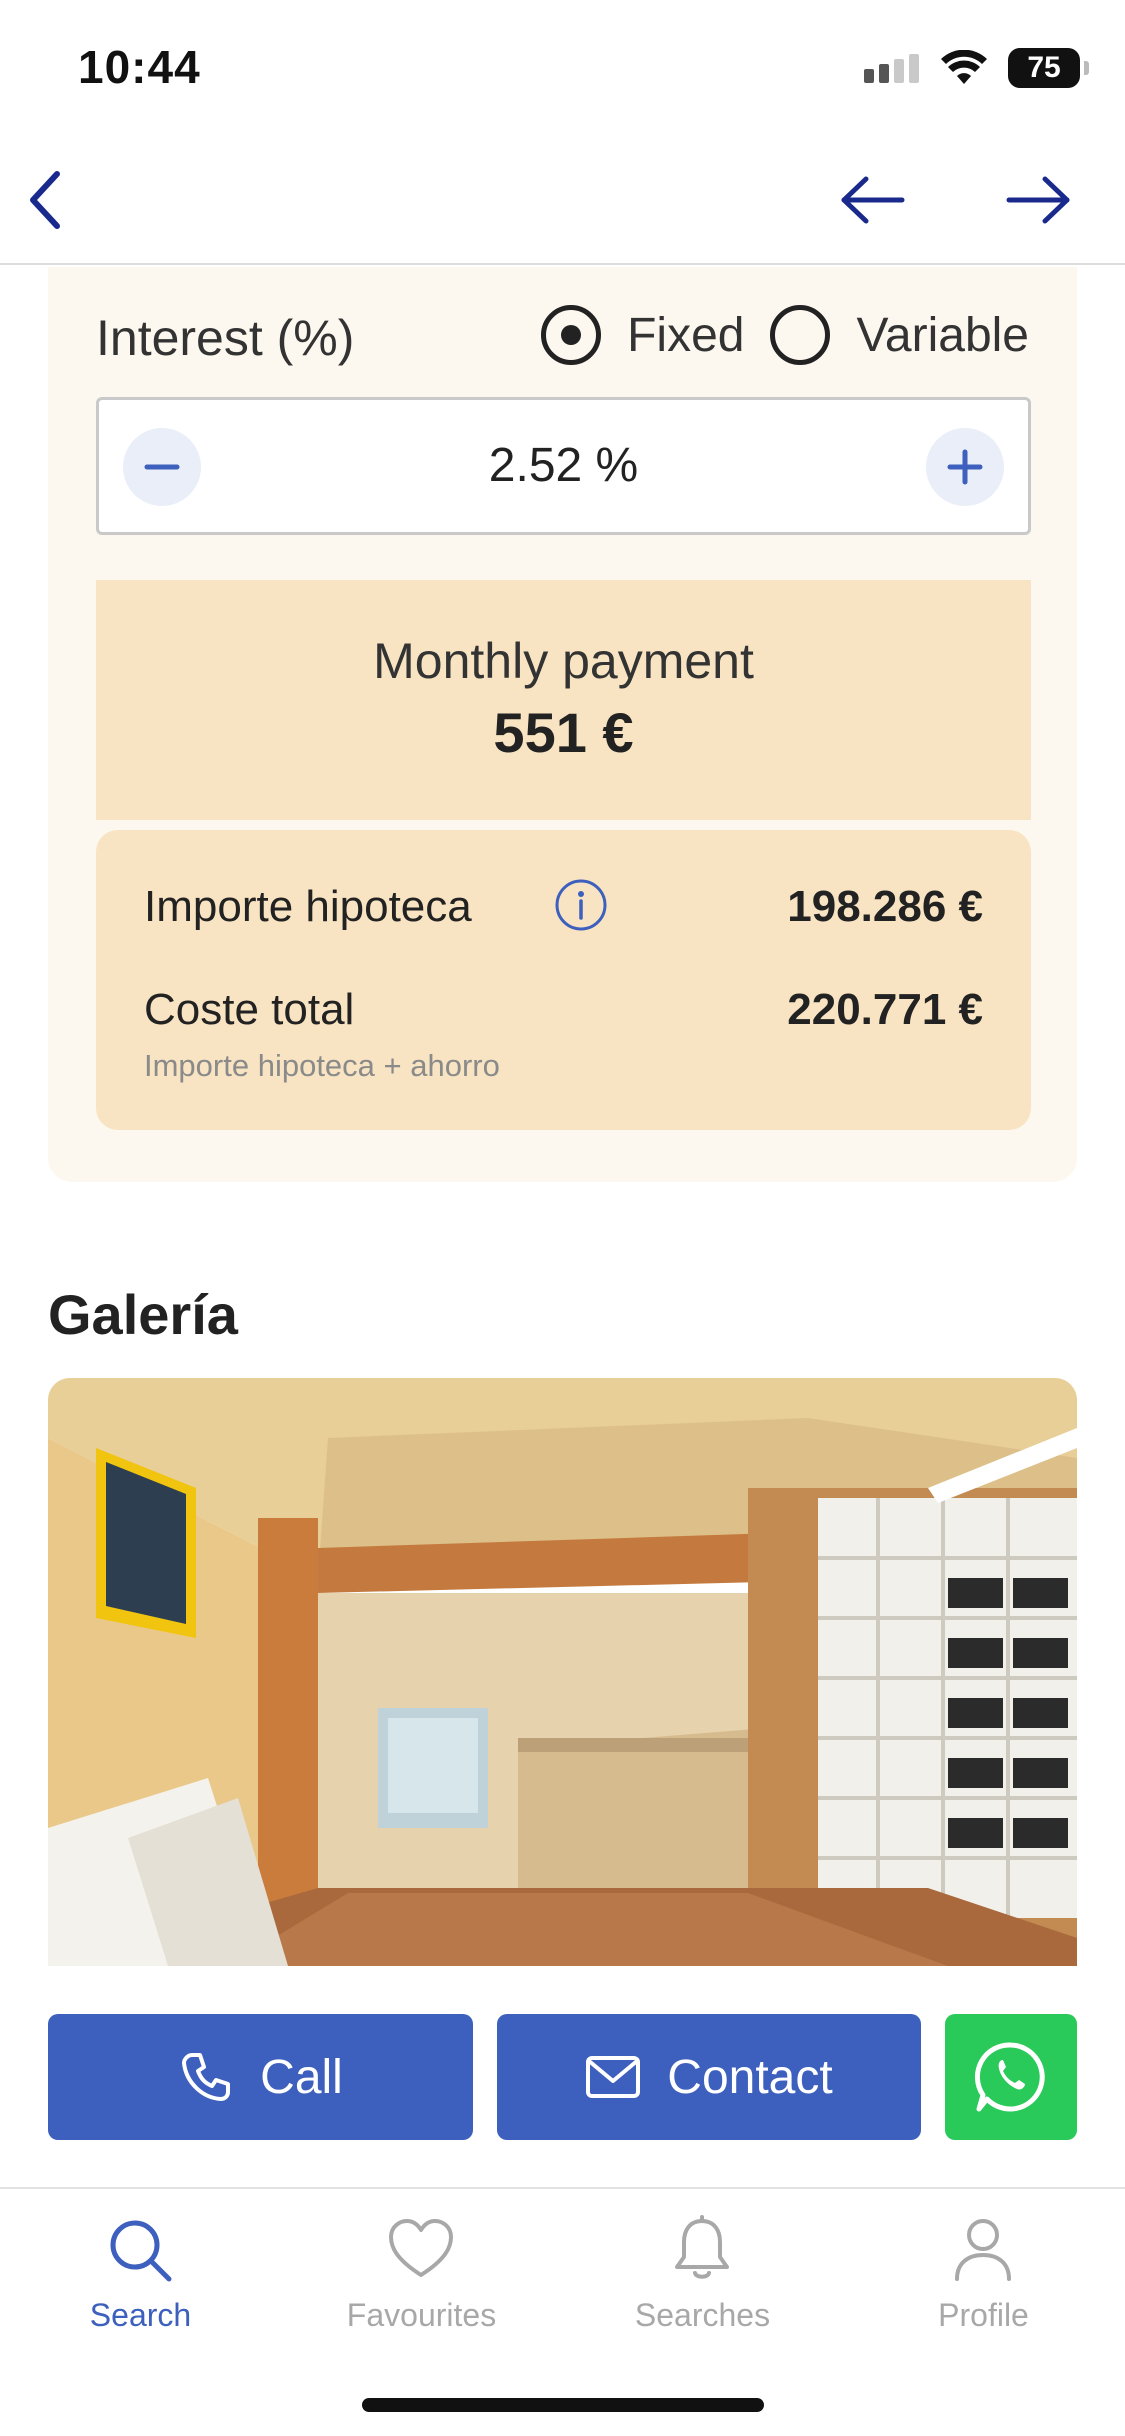 The width and height of the screenshot is (1125, 2436). I want to click on mortgage-amount-value: 198.286 €, so click(885, 906).